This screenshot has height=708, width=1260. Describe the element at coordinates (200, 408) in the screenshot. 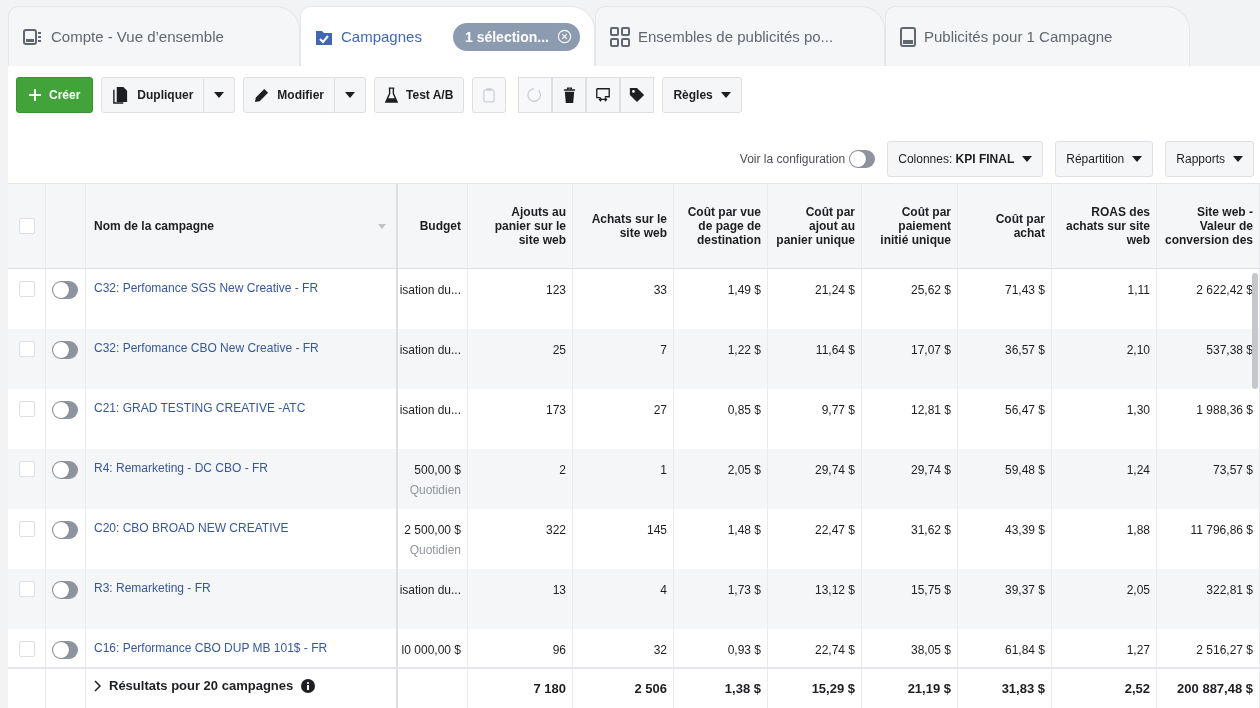

I see `campaign-name-link: C21: GRAD TESTING CREATIVE -ATC` at that location.